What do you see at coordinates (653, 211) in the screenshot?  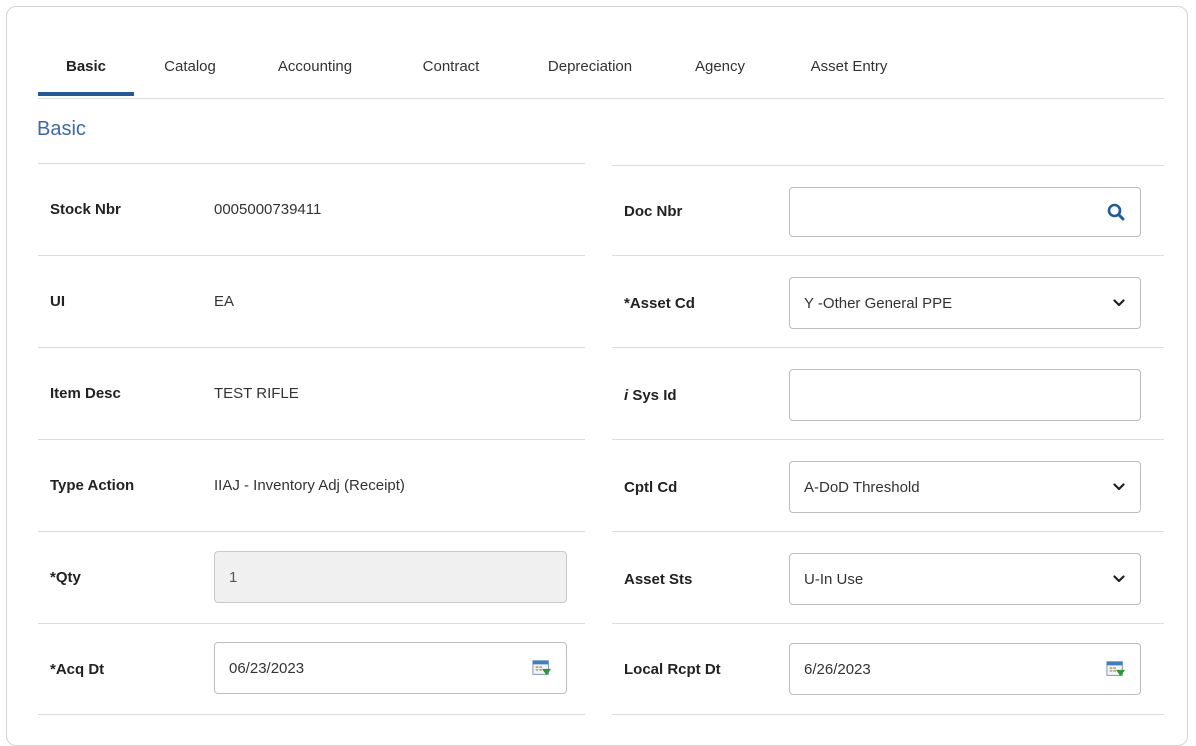 I see `doc-nbr-label: Doc Nbr` at bounding box center [653, 211].